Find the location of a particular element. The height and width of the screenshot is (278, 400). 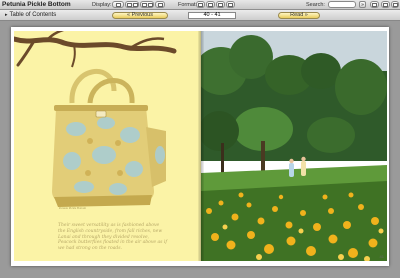

table-of-contents-button: ▸ Table of Contents is located at coordinates (30, 15).